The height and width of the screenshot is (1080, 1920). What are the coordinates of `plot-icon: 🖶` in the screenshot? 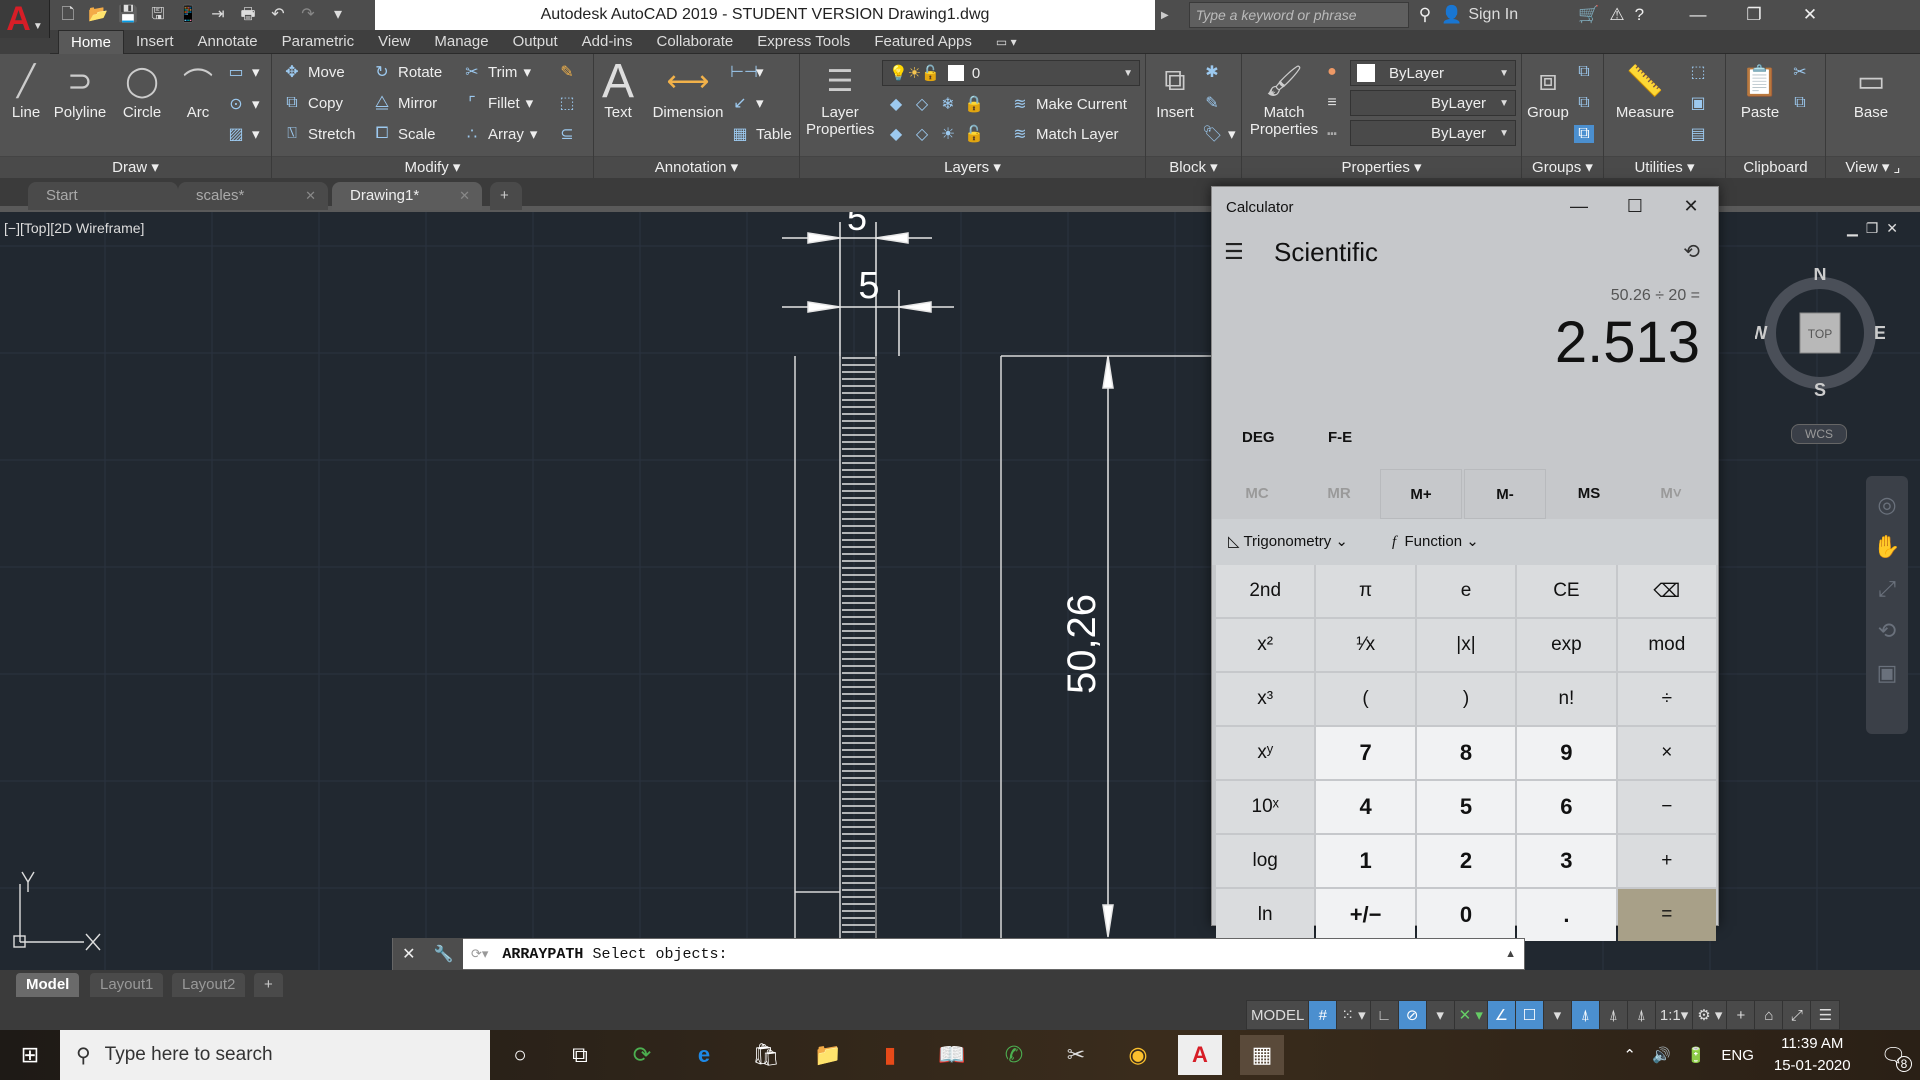 It's located at (248, 15).